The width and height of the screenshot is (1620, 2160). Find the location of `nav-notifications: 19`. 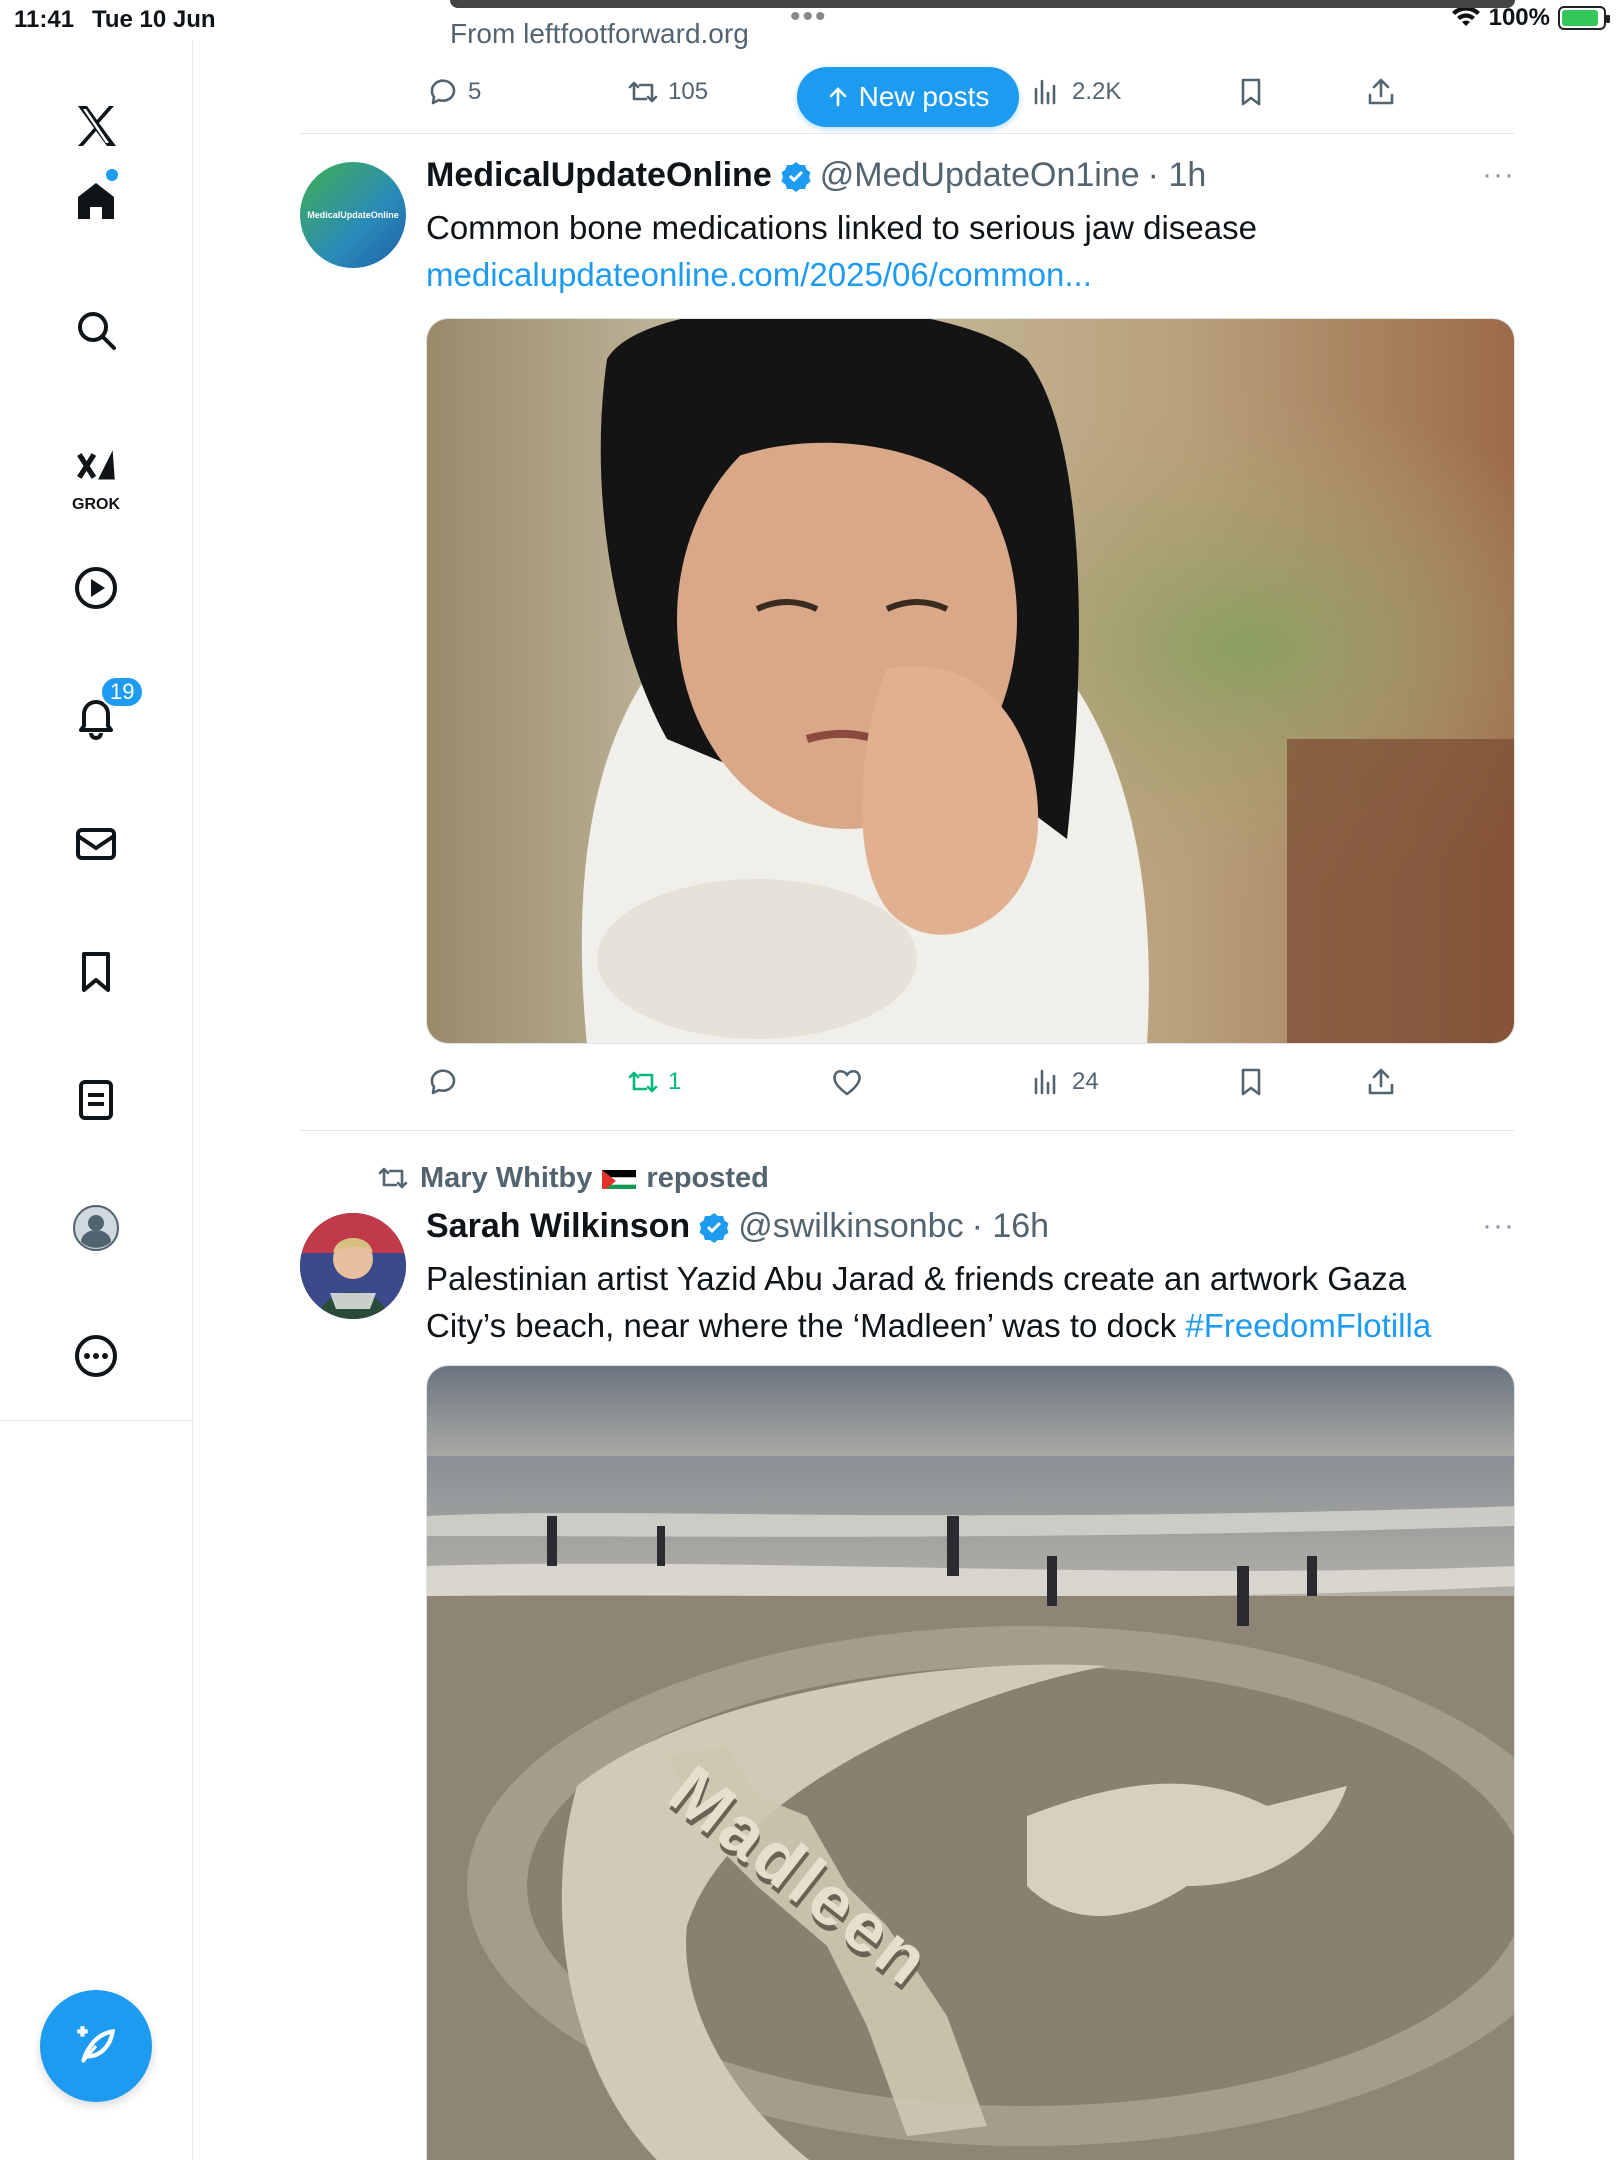

nav-notifications: 19 is located at coordinates (102, 714).